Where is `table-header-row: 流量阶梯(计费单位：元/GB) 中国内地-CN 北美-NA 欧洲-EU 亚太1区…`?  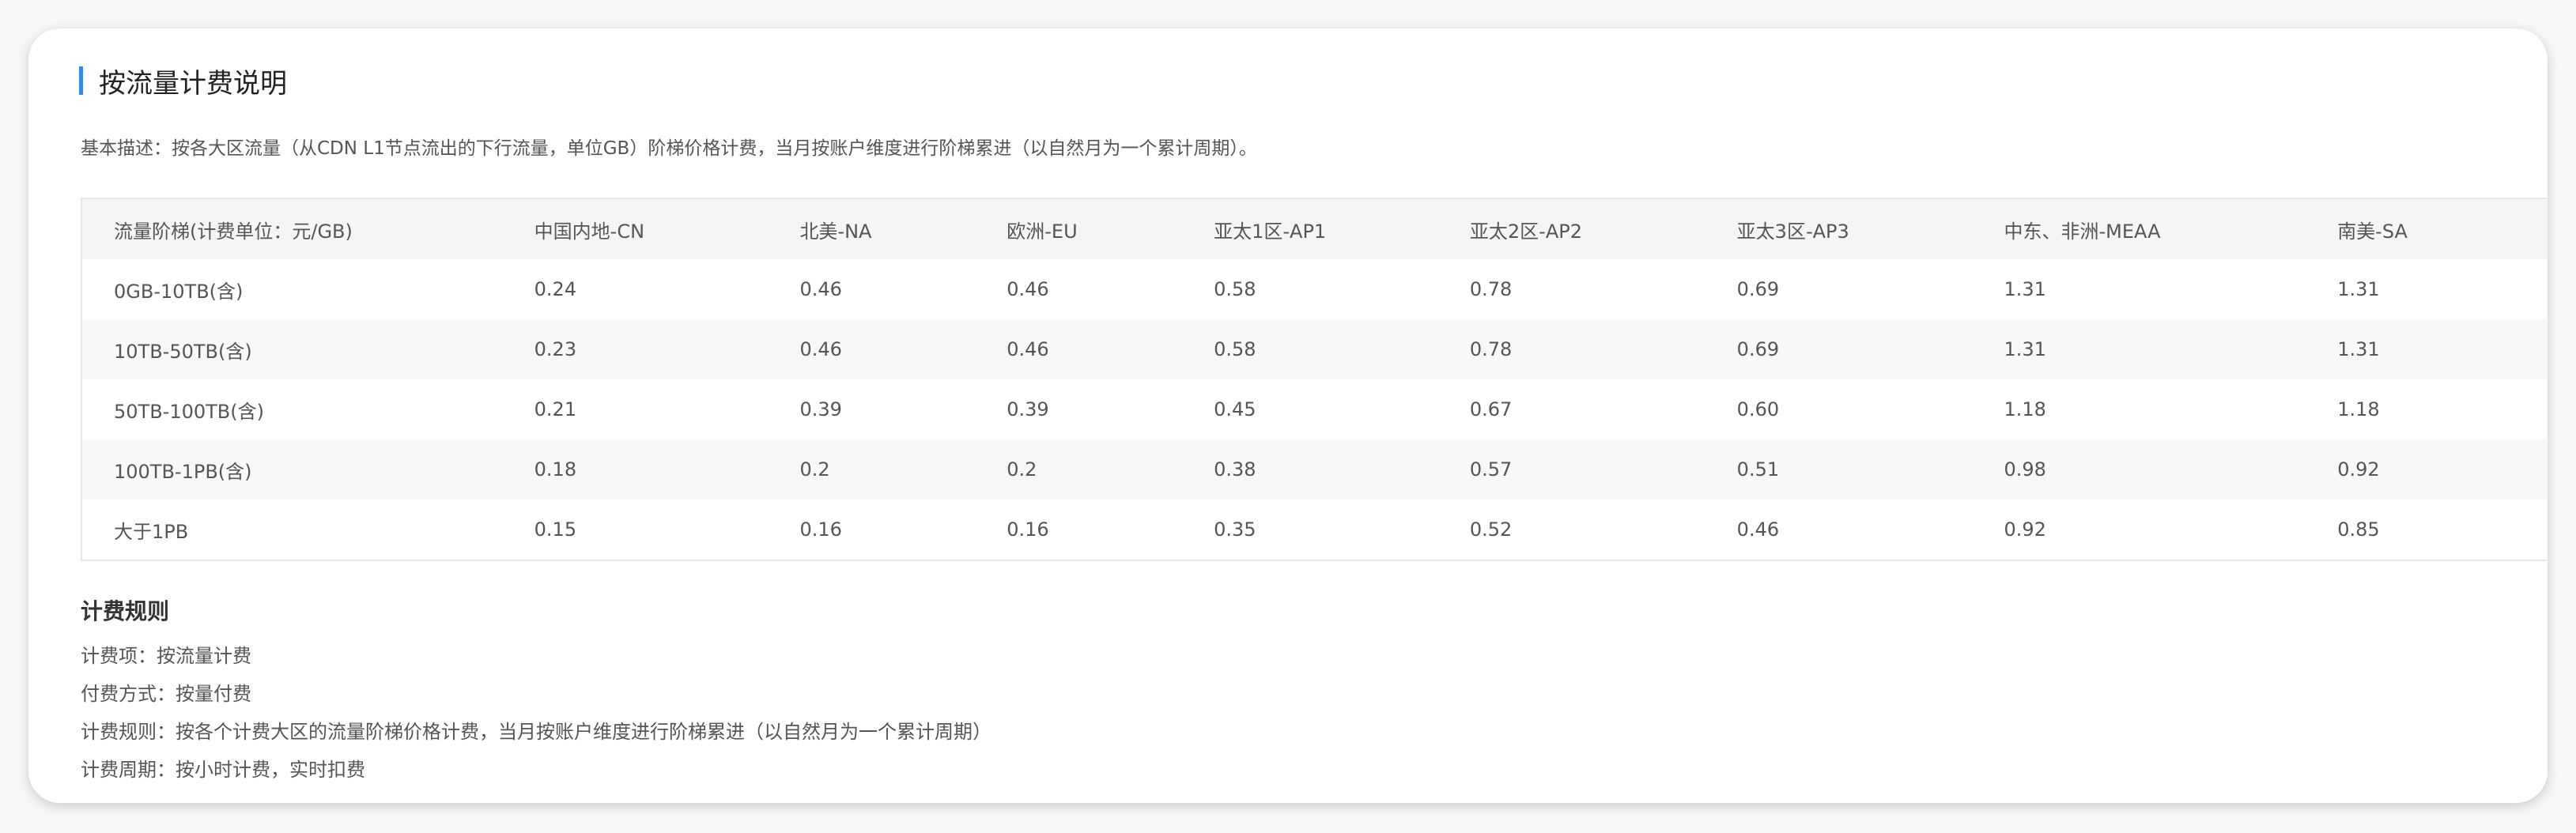 table-header-row: 流量阶梯(计费单位：元/GB) 中国内地-CN 北美-NA 欧洲-EU 亚太1区… is located at coordinates (1315, 229).